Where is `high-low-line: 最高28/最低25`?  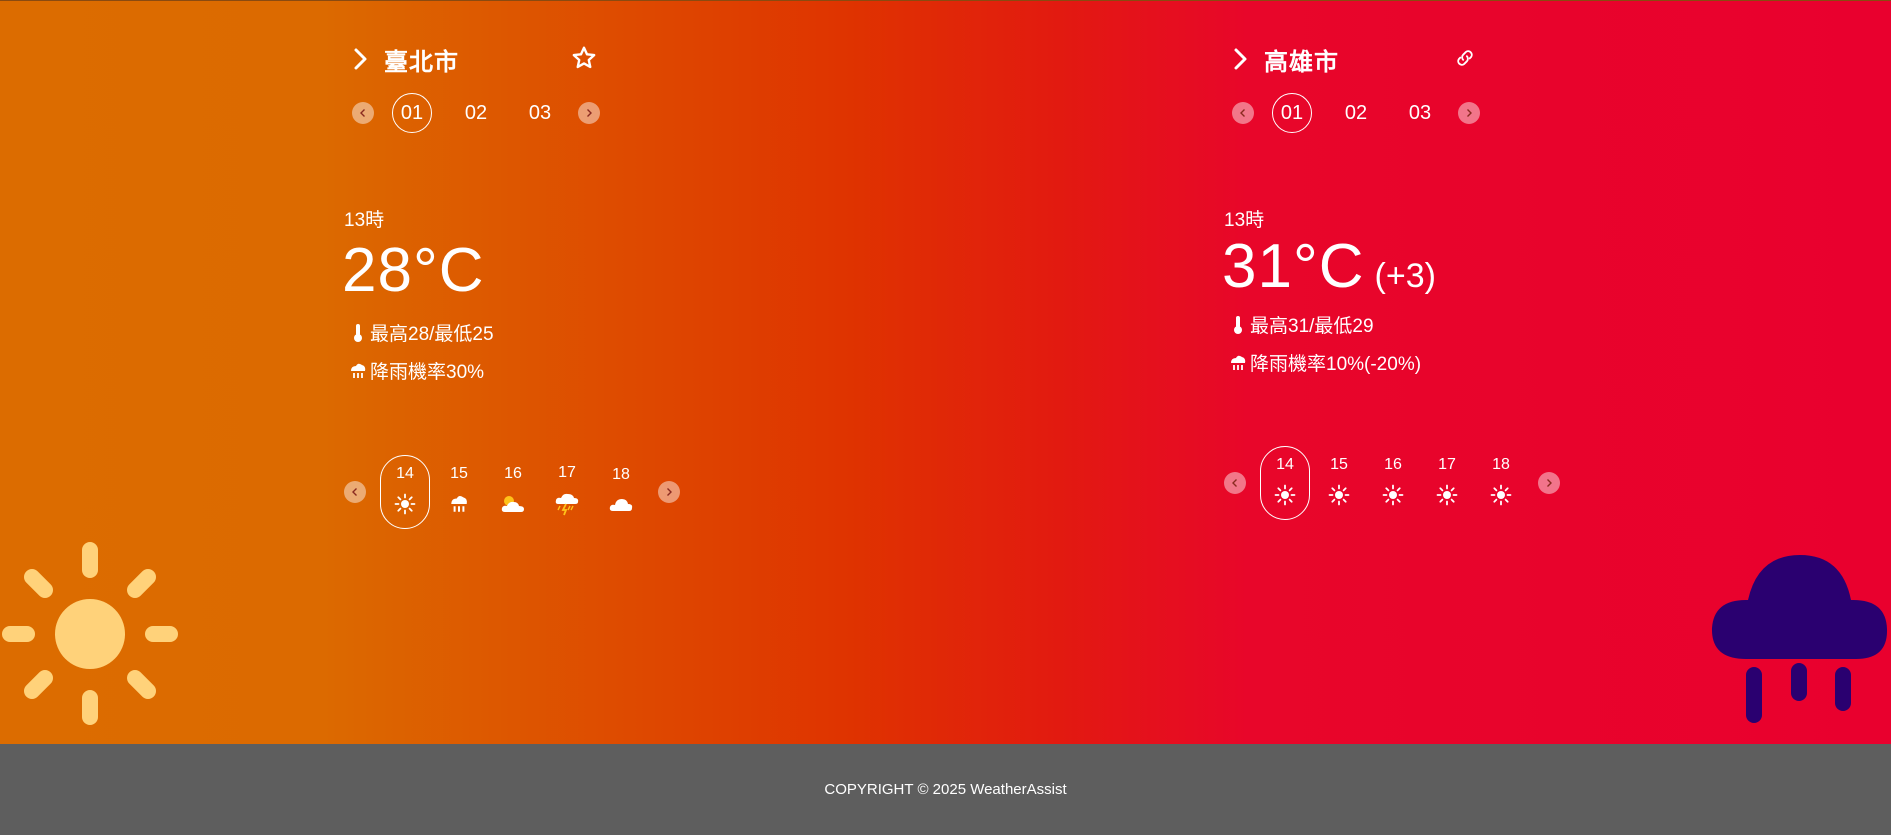
high-low-line: 最高28/最低25 is located at coordinates (421, 332).